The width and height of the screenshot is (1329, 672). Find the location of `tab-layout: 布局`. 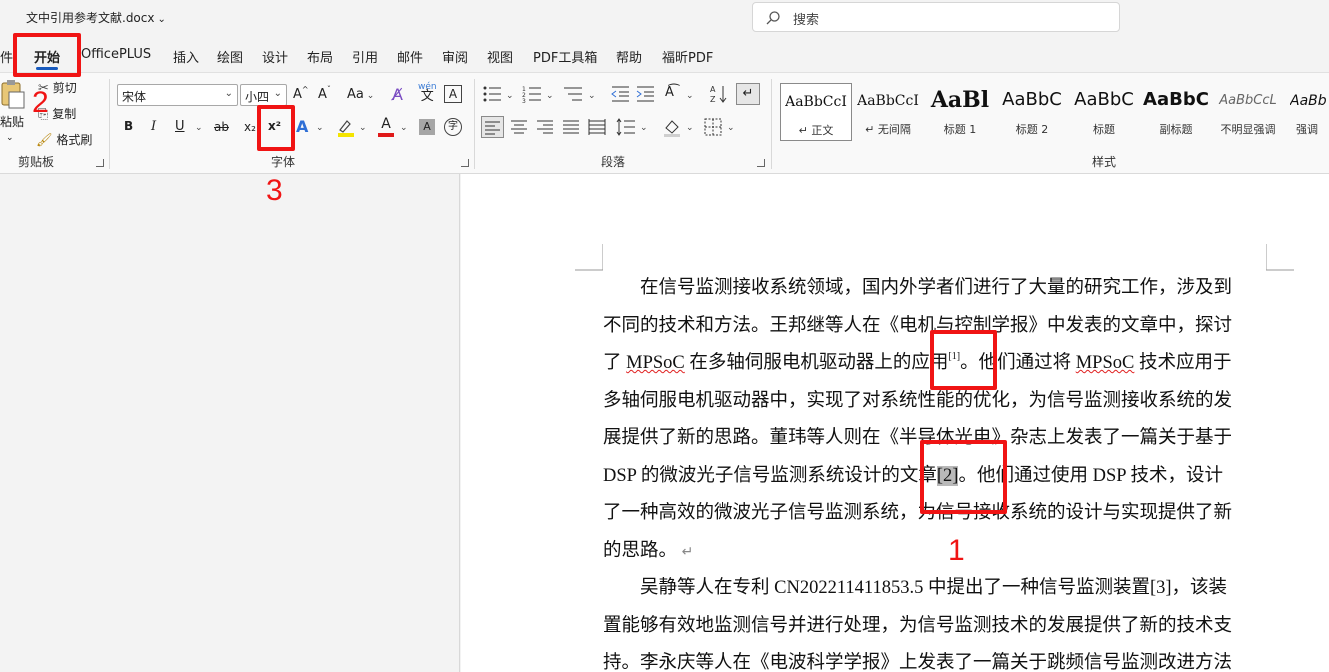

tab-layout: 布局 is located at coordinates (320, 56).